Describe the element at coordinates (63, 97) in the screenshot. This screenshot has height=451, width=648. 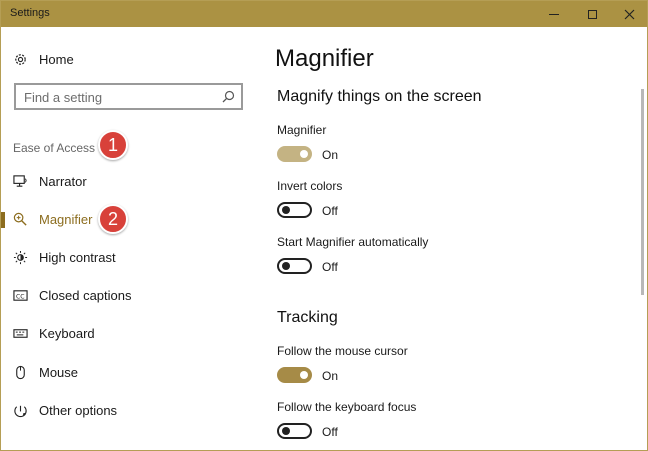
I see `search-placeholder: Find a setting` at that location.